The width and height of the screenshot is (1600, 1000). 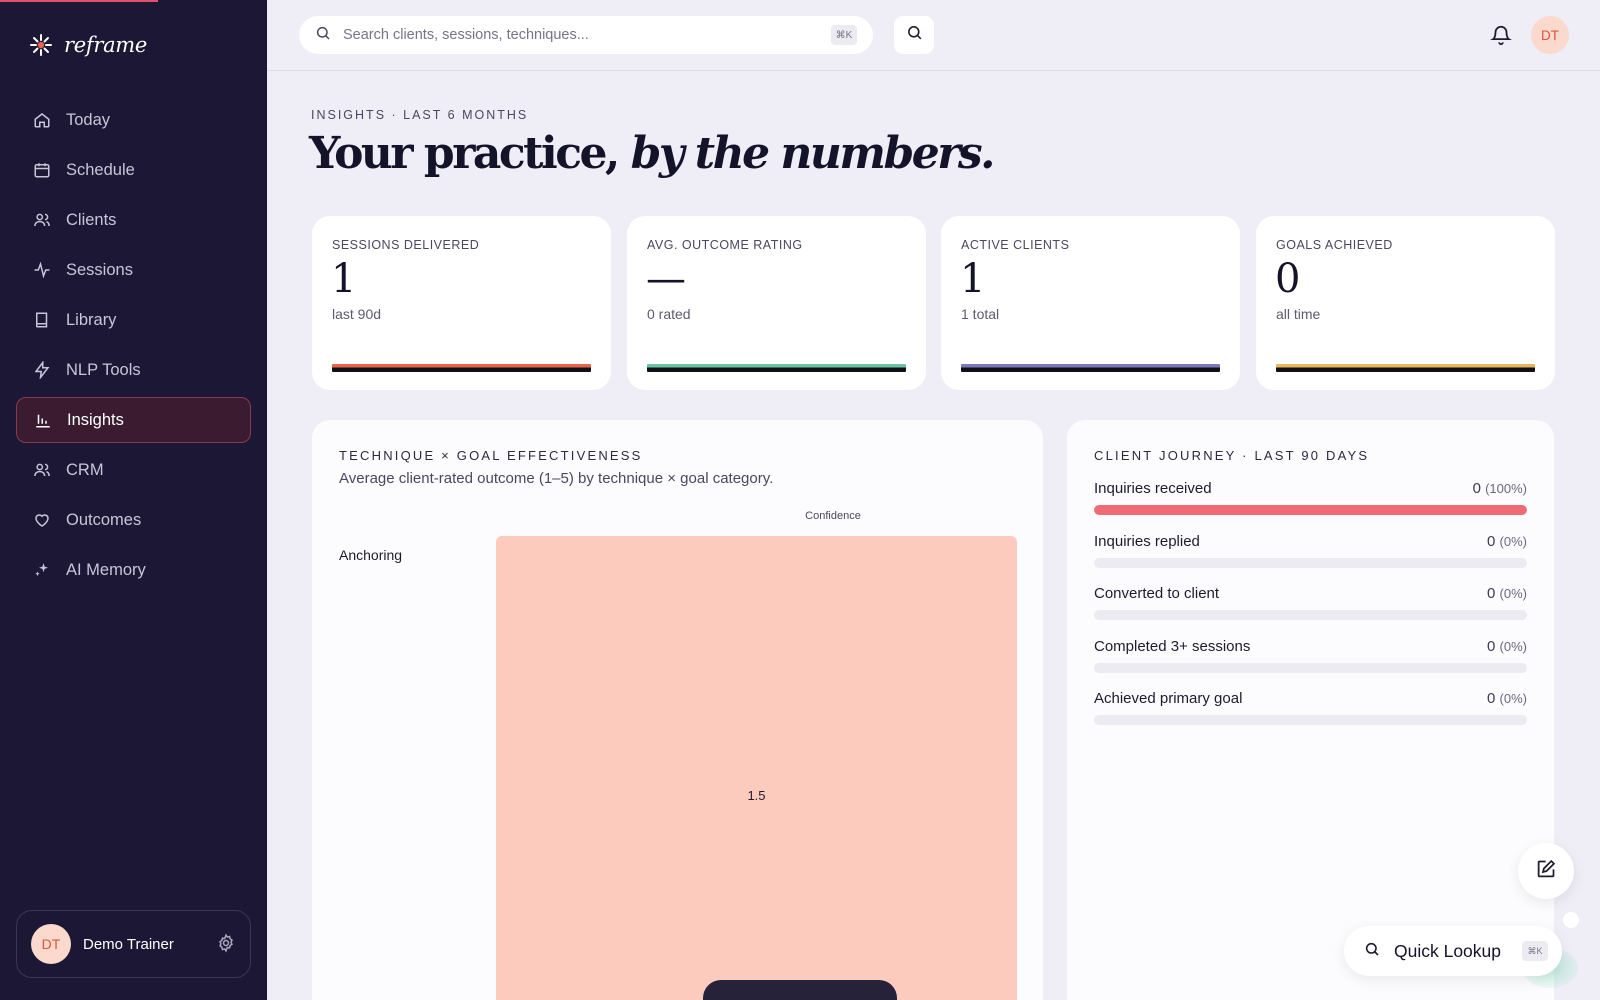 I want to click on journey-stage-label: Inquiries replied, so click(x=1147, y=541).